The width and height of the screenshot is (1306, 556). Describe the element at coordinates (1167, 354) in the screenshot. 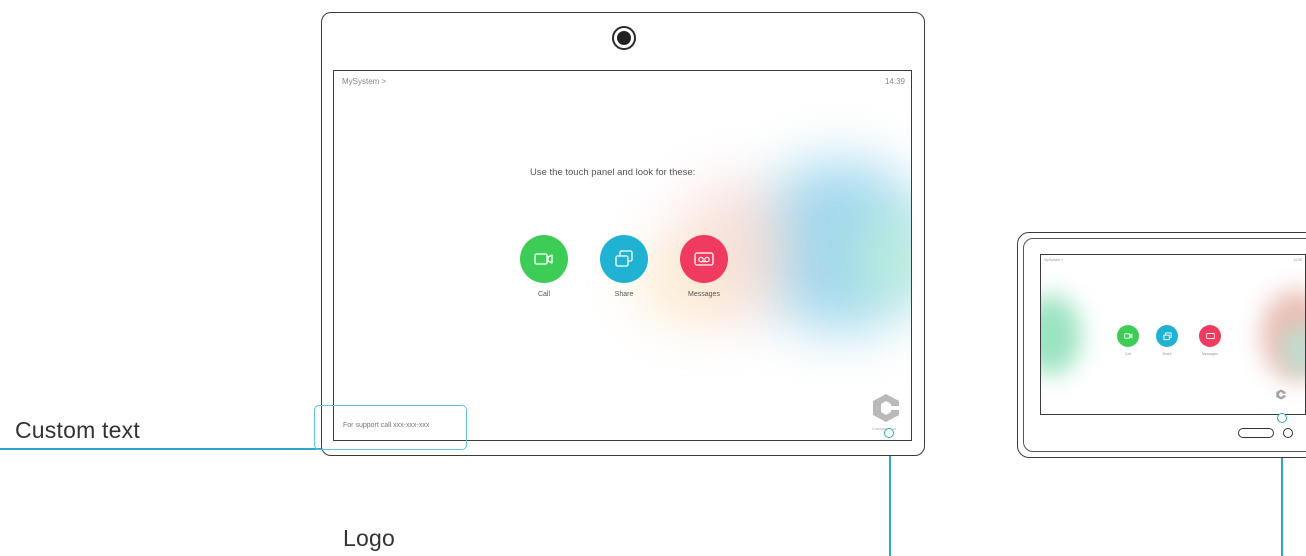

I see `panel-share-label: Share` at that location.